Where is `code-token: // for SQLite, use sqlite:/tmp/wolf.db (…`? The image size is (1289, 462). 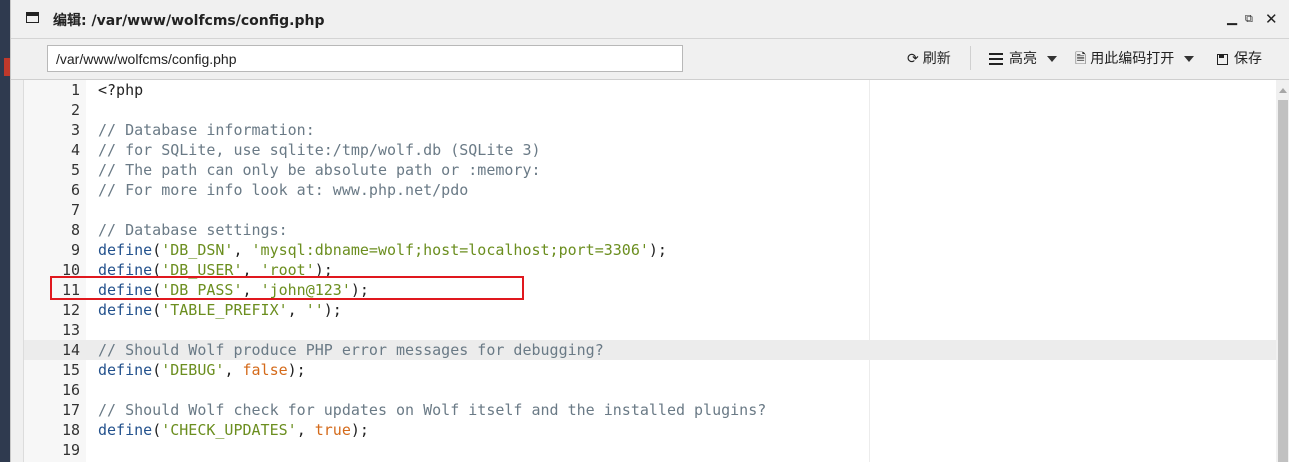
code-token: // for SQLite, use sqlite:/tmp/wolf.db (… is located at coordinates (319, 150).